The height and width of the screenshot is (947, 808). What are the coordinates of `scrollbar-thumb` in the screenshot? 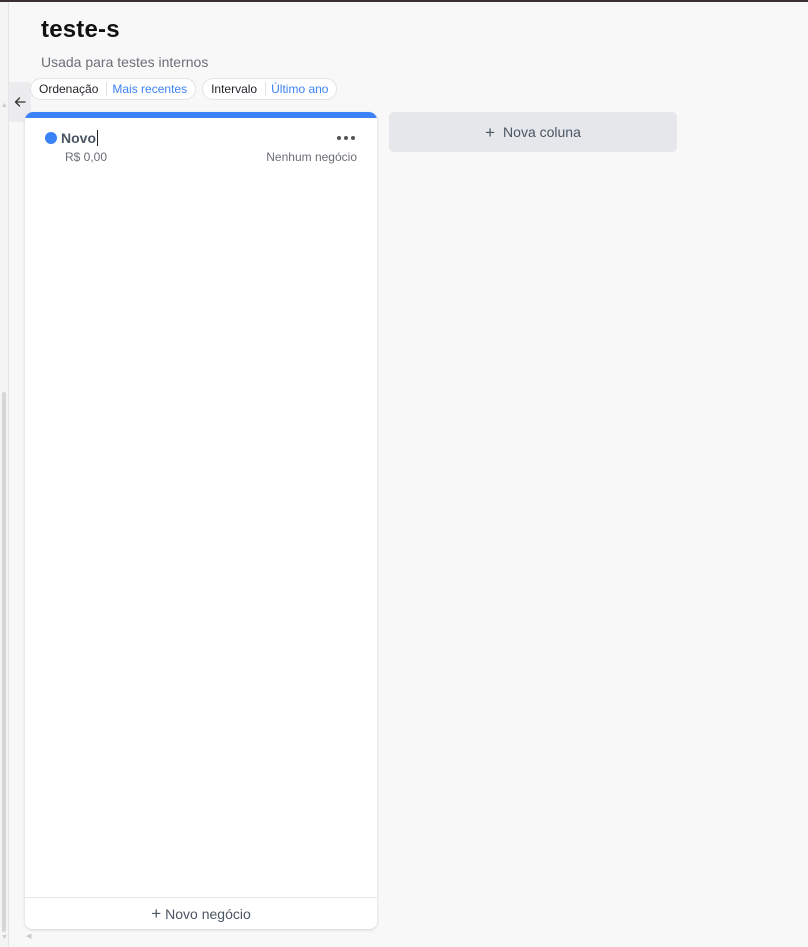 It's located at (4, 662).